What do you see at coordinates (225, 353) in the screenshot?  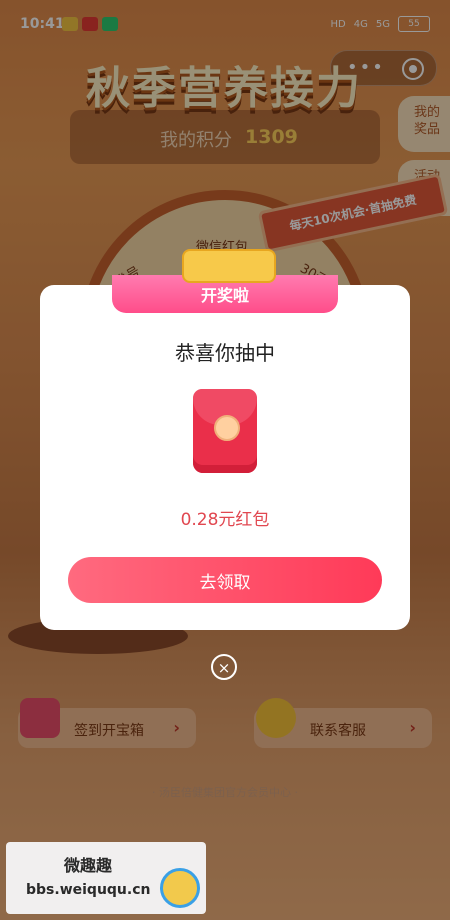 I see `modal-title: 恭喜你抽中` at bounding box center [225, 353].